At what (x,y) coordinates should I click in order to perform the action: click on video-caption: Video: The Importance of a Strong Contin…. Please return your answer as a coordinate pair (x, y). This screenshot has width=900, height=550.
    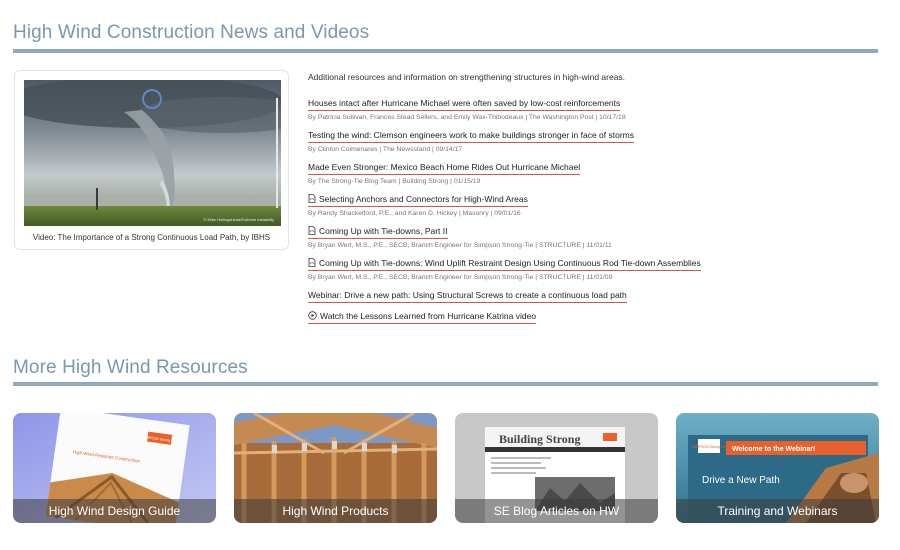
    Looking at the image, I should click on (151, 237).